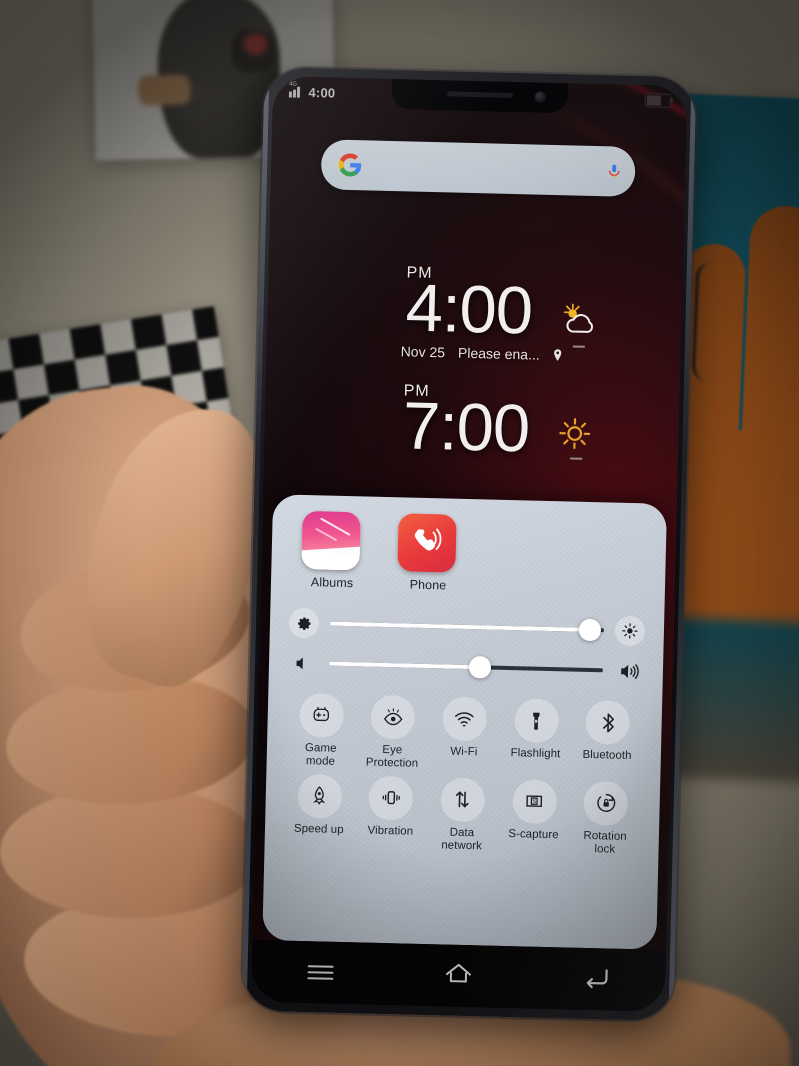  I want to click on toggle-label-line1: Speed up, so click(318, 829).